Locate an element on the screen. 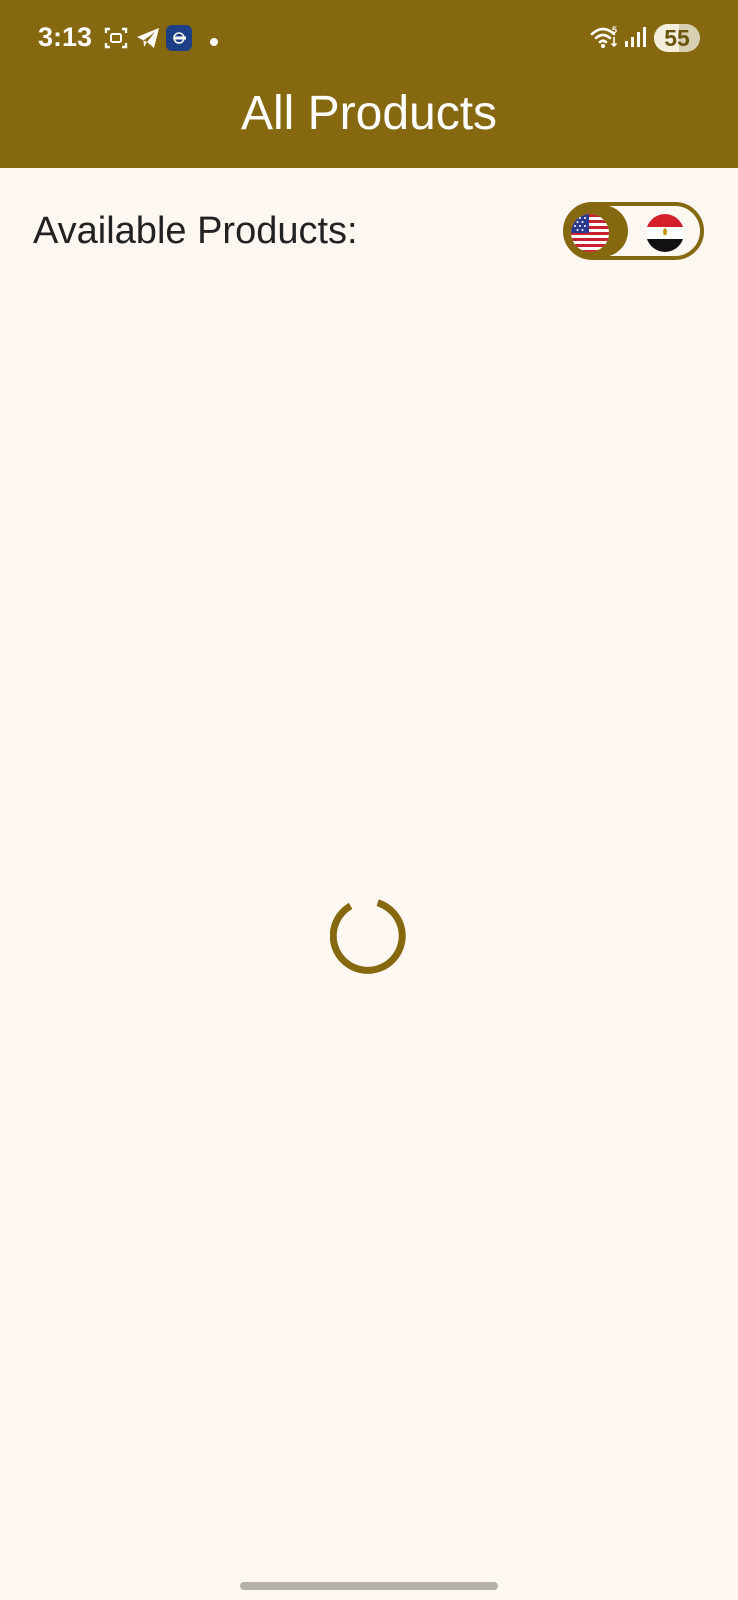  home-indicator is located at coordinates (369, 1586).